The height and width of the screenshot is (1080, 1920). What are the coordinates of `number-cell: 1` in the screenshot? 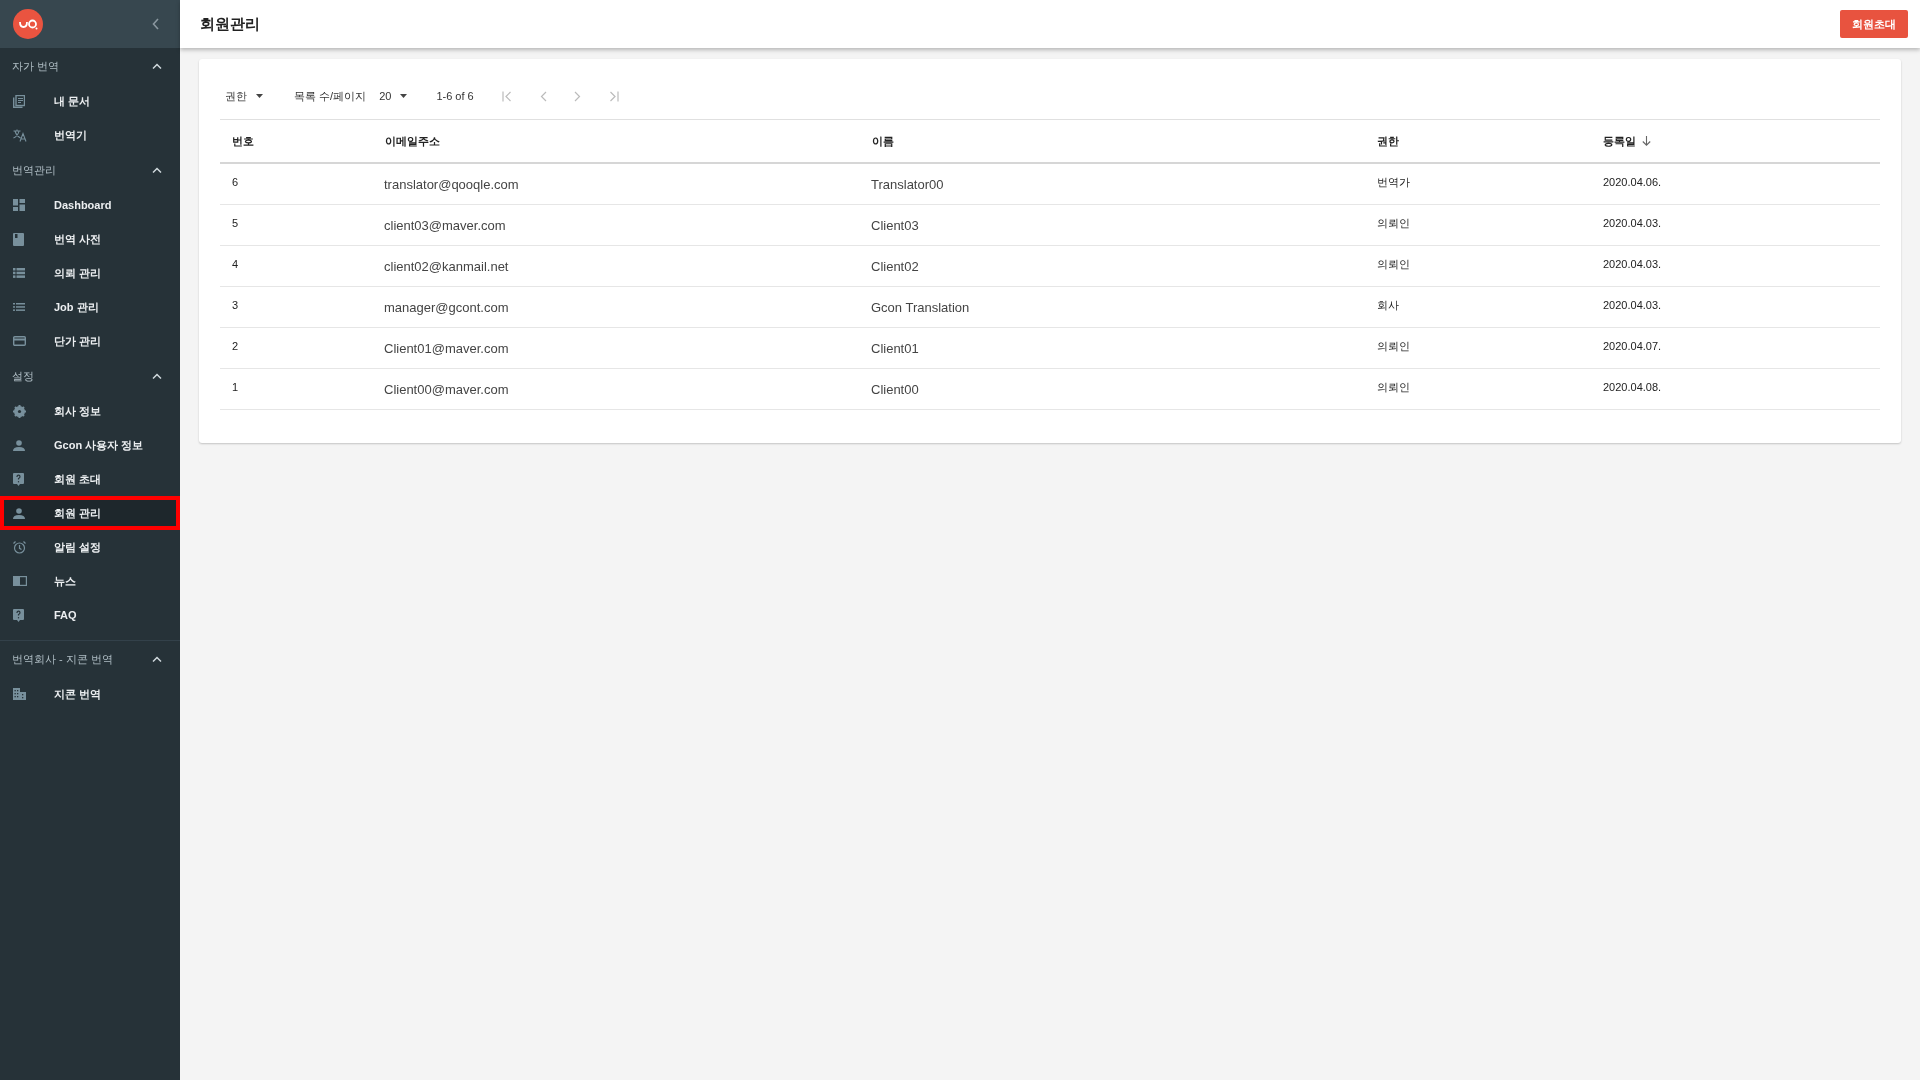 It's located at (235, 387).